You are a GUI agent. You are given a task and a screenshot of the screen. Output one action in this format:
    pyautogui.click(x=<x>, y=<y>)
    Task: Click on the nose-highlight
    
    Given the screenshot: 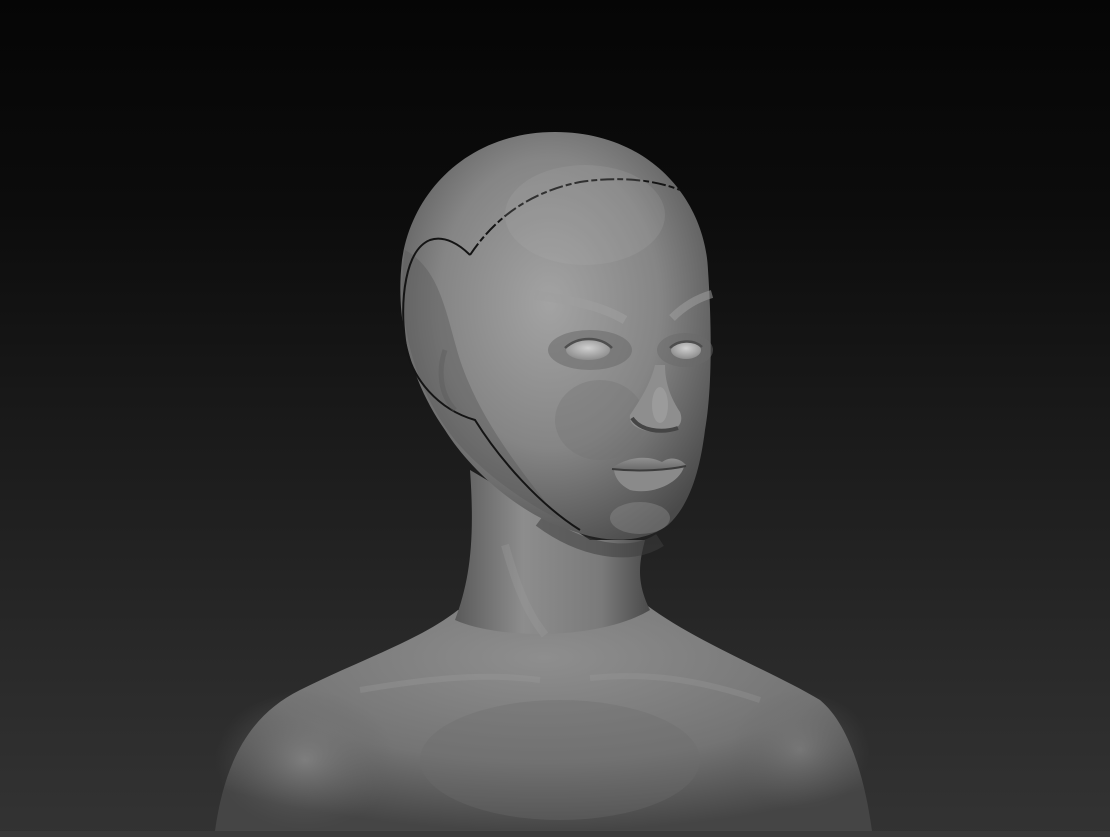 What is the action you would take?
    pyautogui.click(x=660, y=405)
    